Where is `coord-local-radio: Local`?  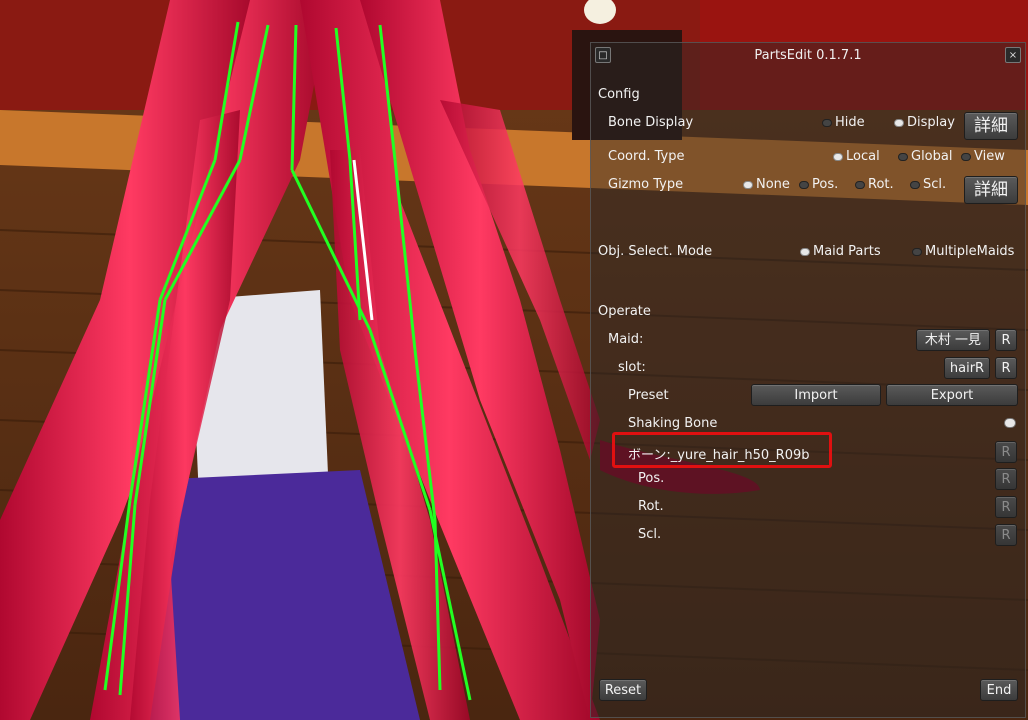 coord-local-radio: Local is located at coordinates (856, 156).